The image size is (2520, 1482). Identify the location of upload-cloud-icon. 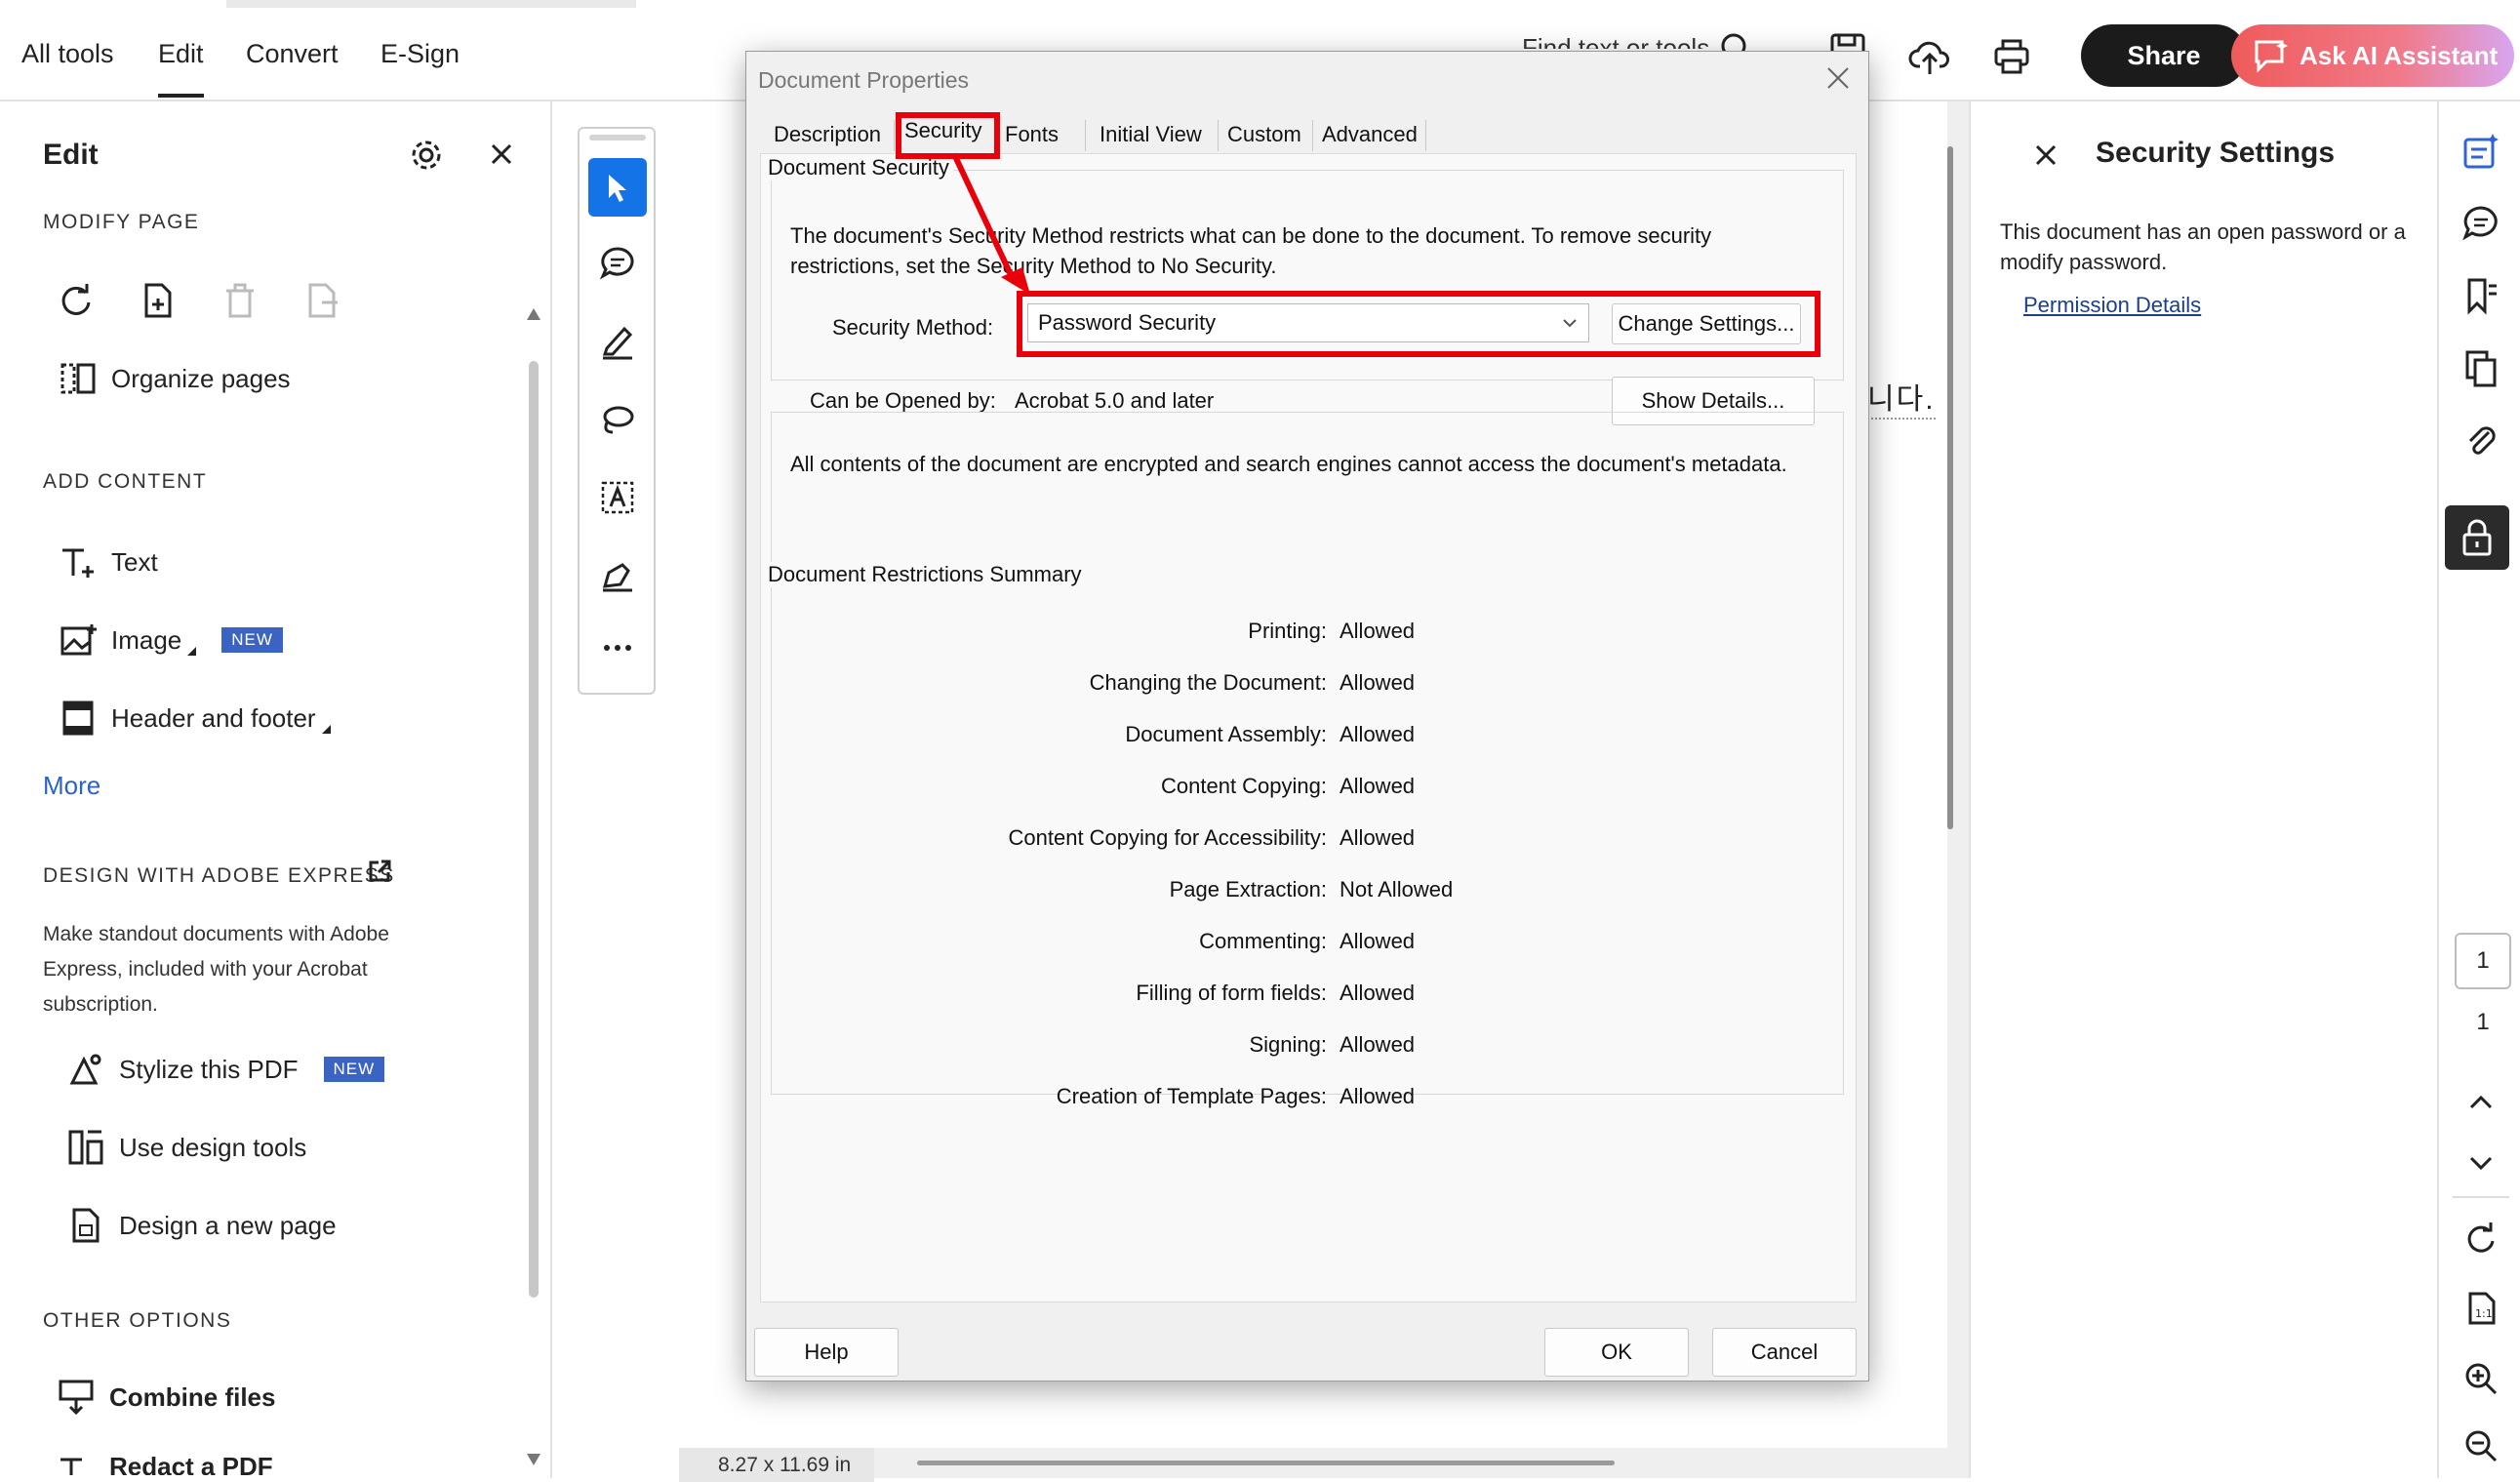
(1929, 56).